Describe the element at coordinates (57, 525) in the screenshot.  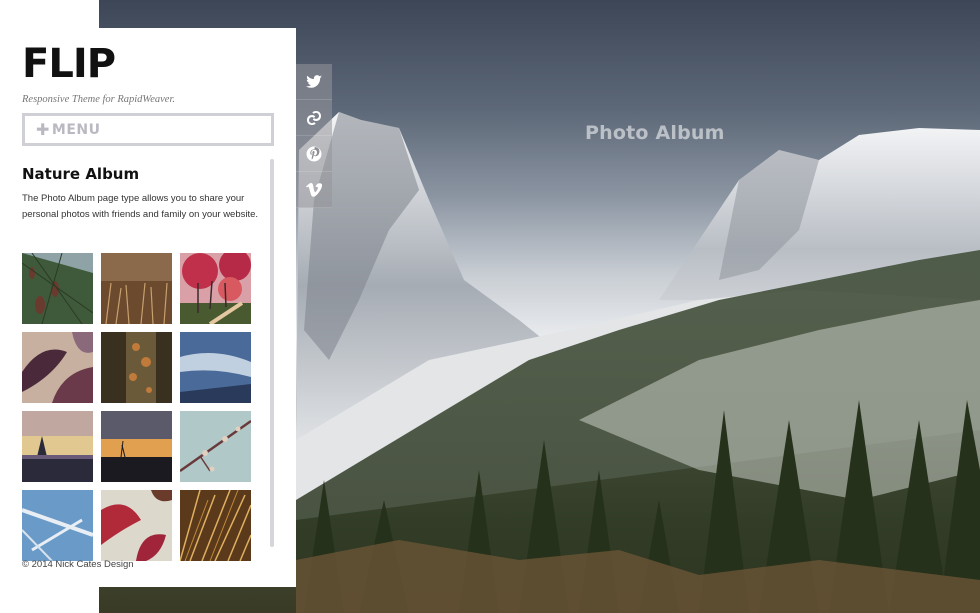
I see `thumb-frosted-branch` at that location.